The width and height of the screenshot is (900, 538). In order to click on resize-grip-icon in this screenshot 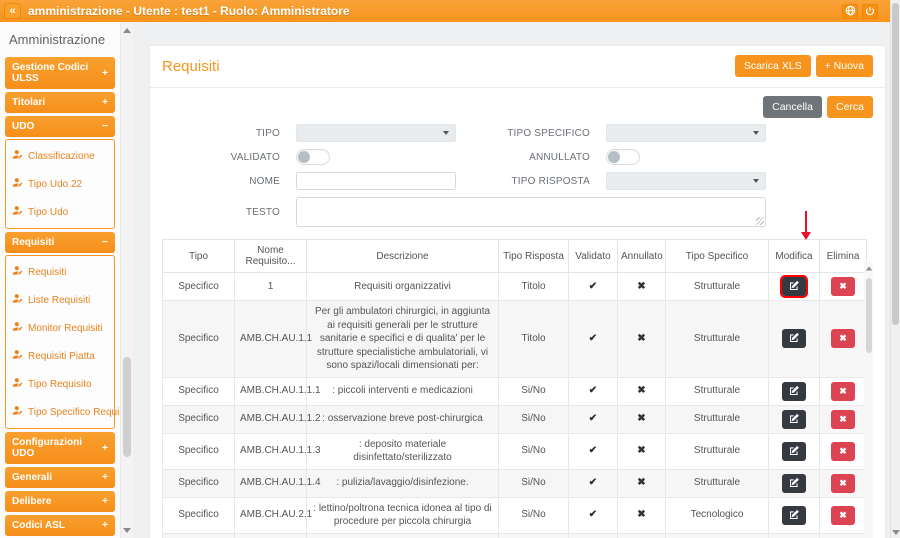, I will do `click(760, 221)`.